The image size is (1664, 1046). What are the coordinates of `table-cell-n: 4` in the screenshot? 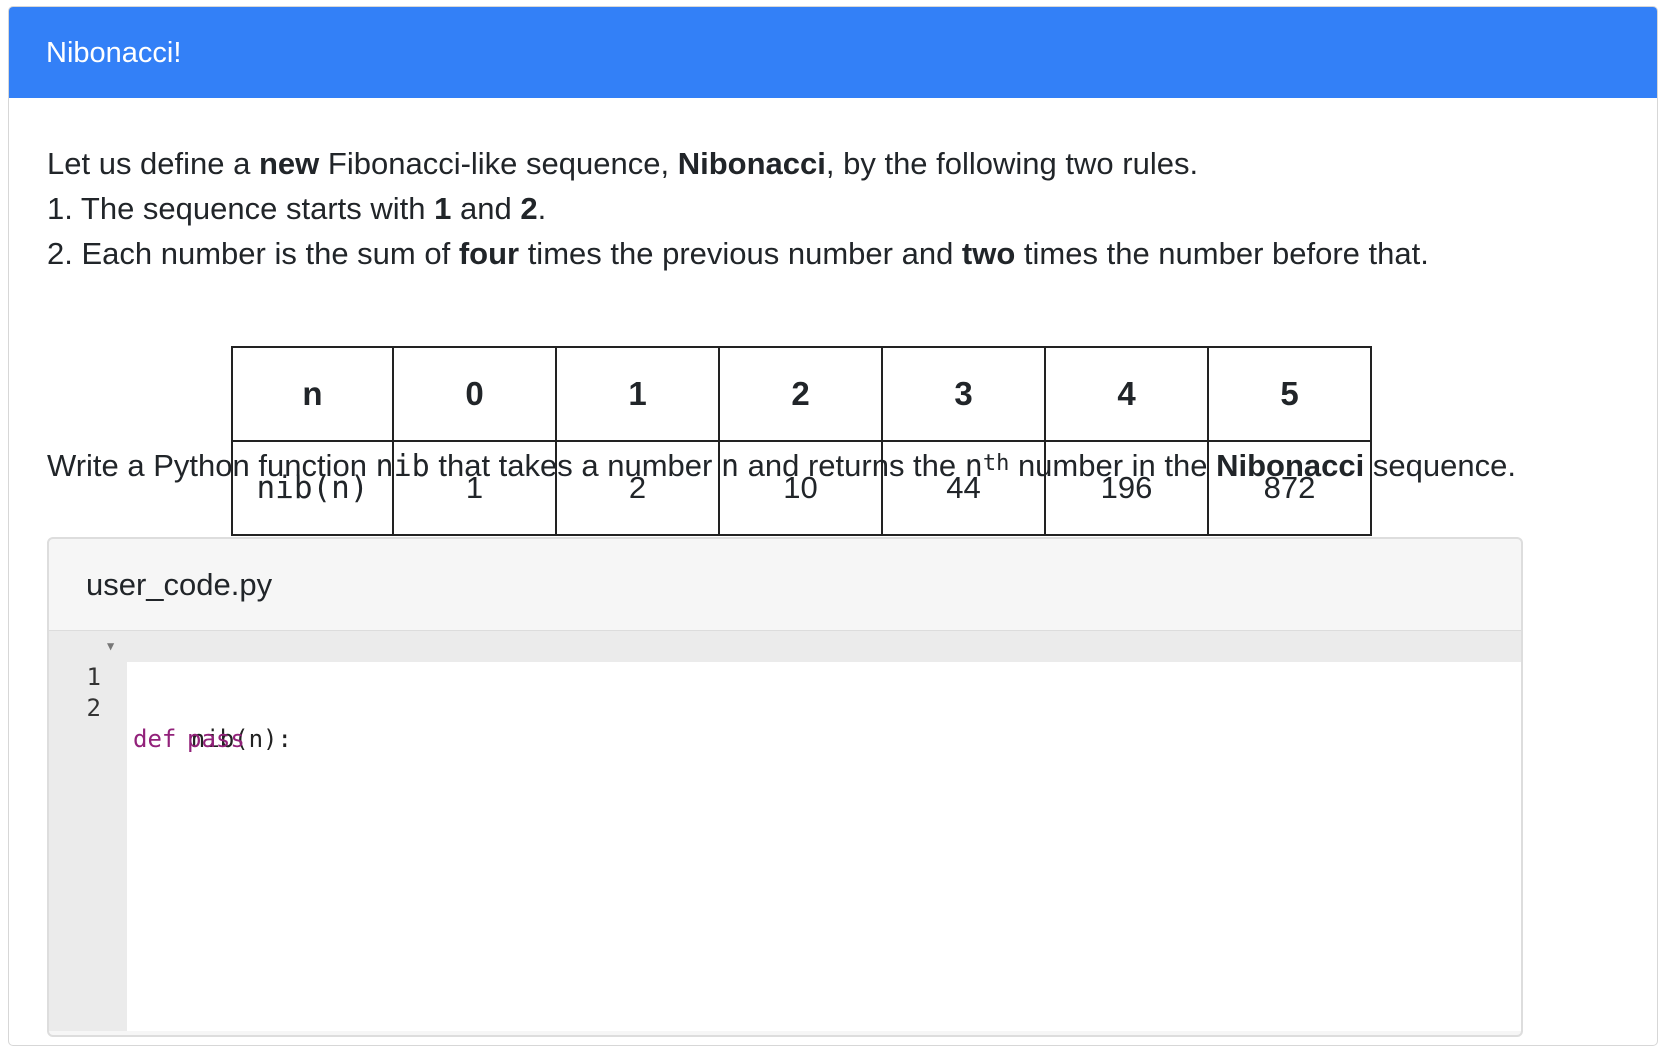 It's located at (1126, 394).